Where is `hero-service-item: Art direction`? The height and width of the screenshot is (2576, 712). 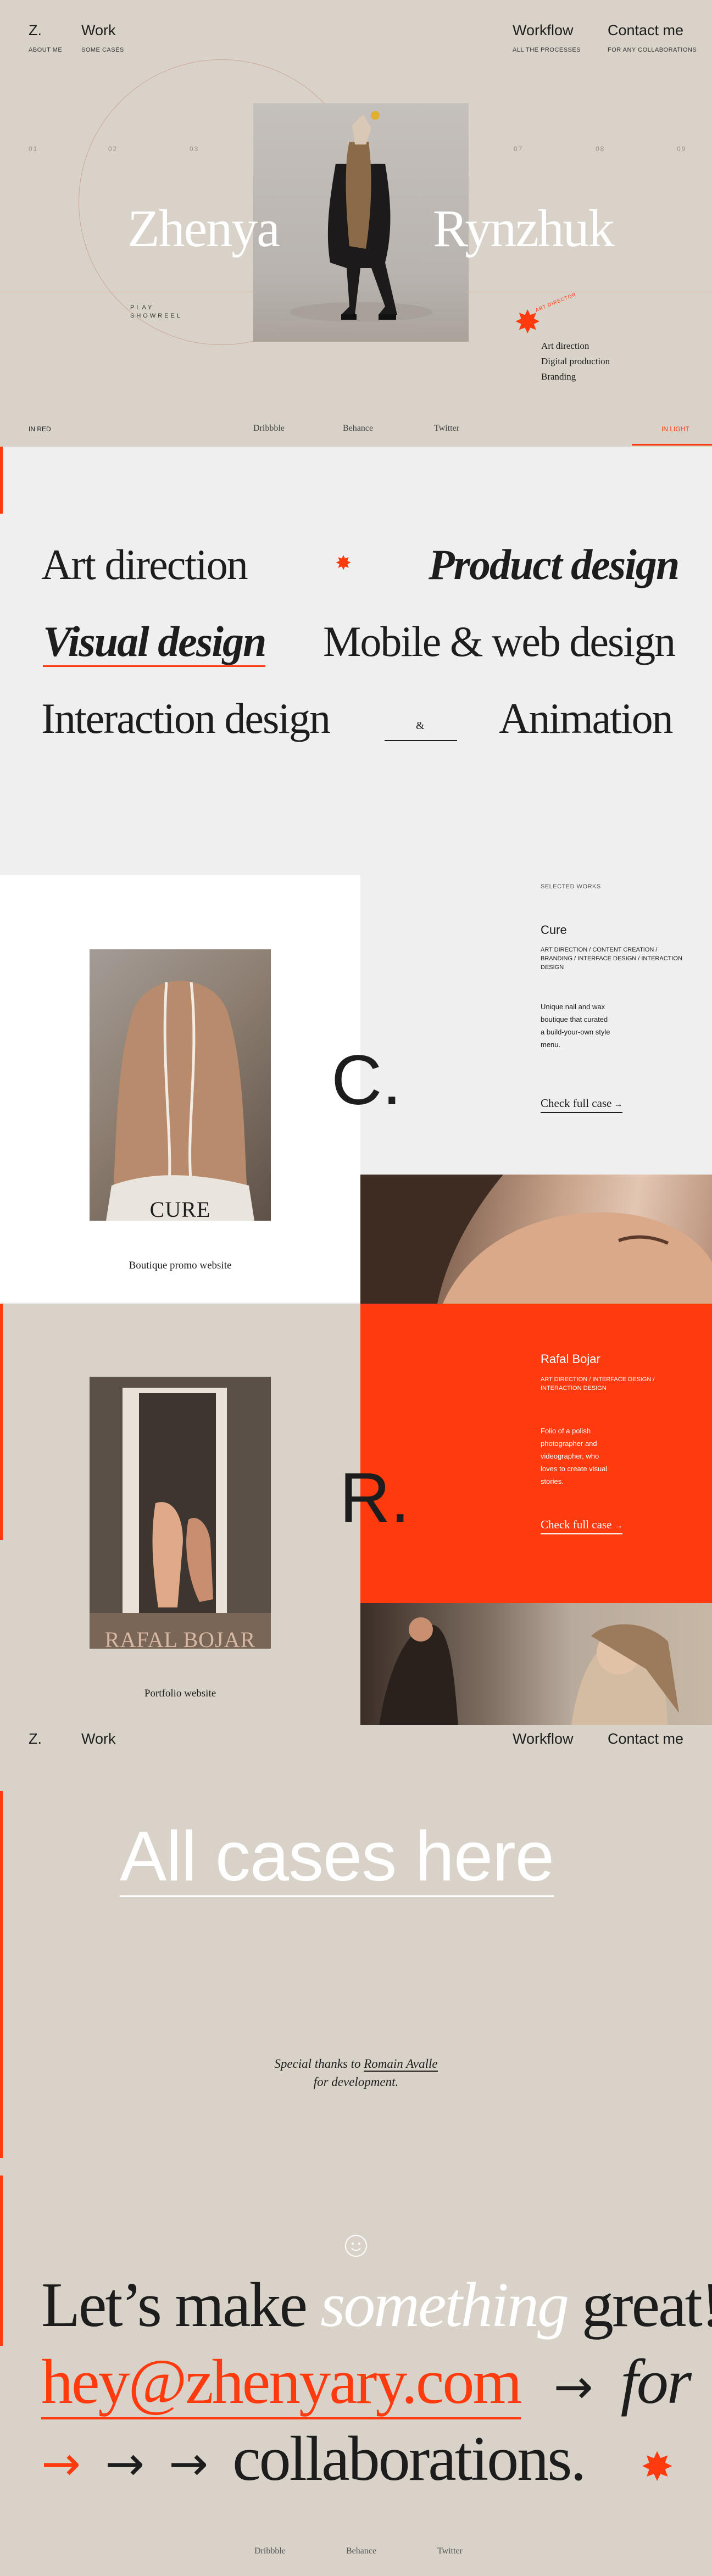
hero-service-item: Art direction is located at coordinates (565, 346).